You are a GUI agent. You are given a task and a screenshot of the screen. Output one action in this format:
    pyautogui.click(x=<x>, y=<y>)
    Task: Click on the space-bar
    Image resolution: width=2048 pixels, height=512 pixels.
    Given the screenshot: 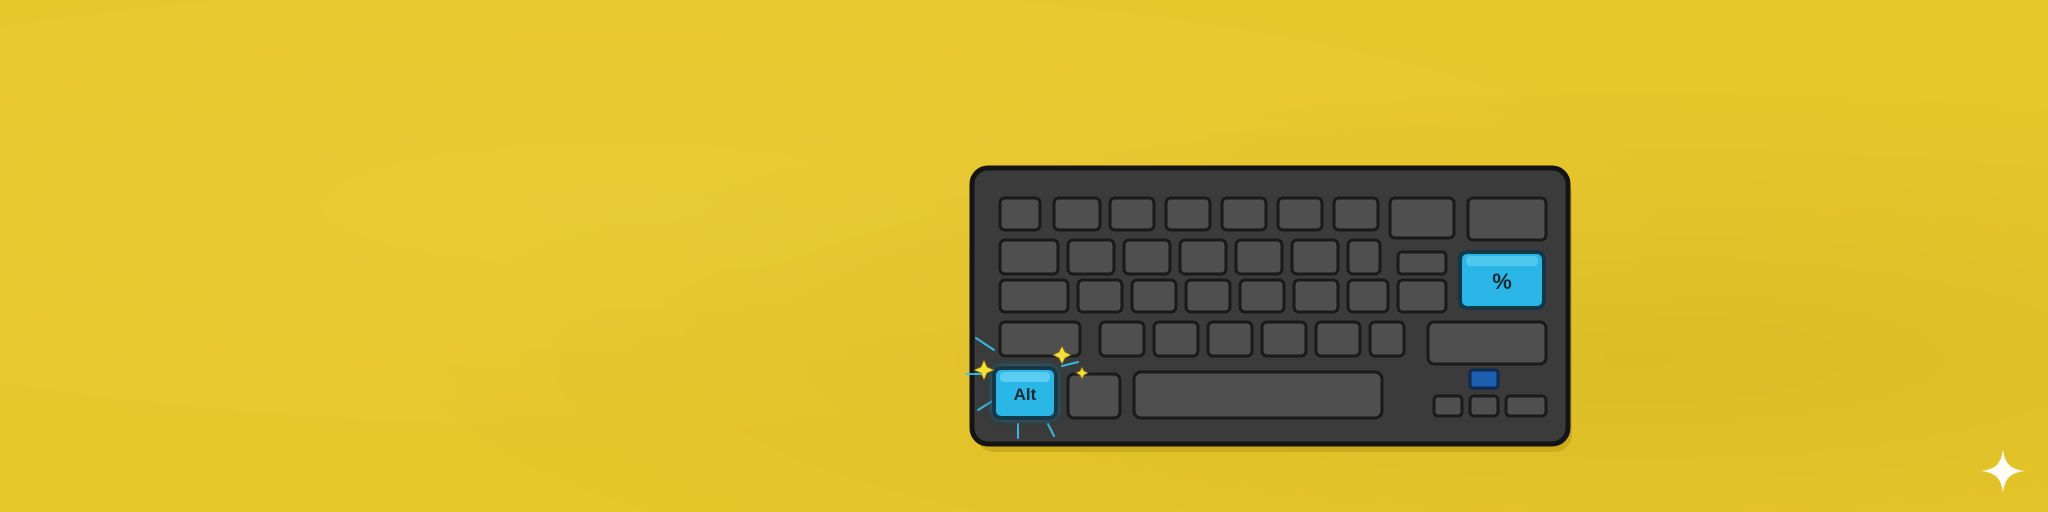 What is the action you would take?
    pyautogui.click(x=1258, y=395)
    